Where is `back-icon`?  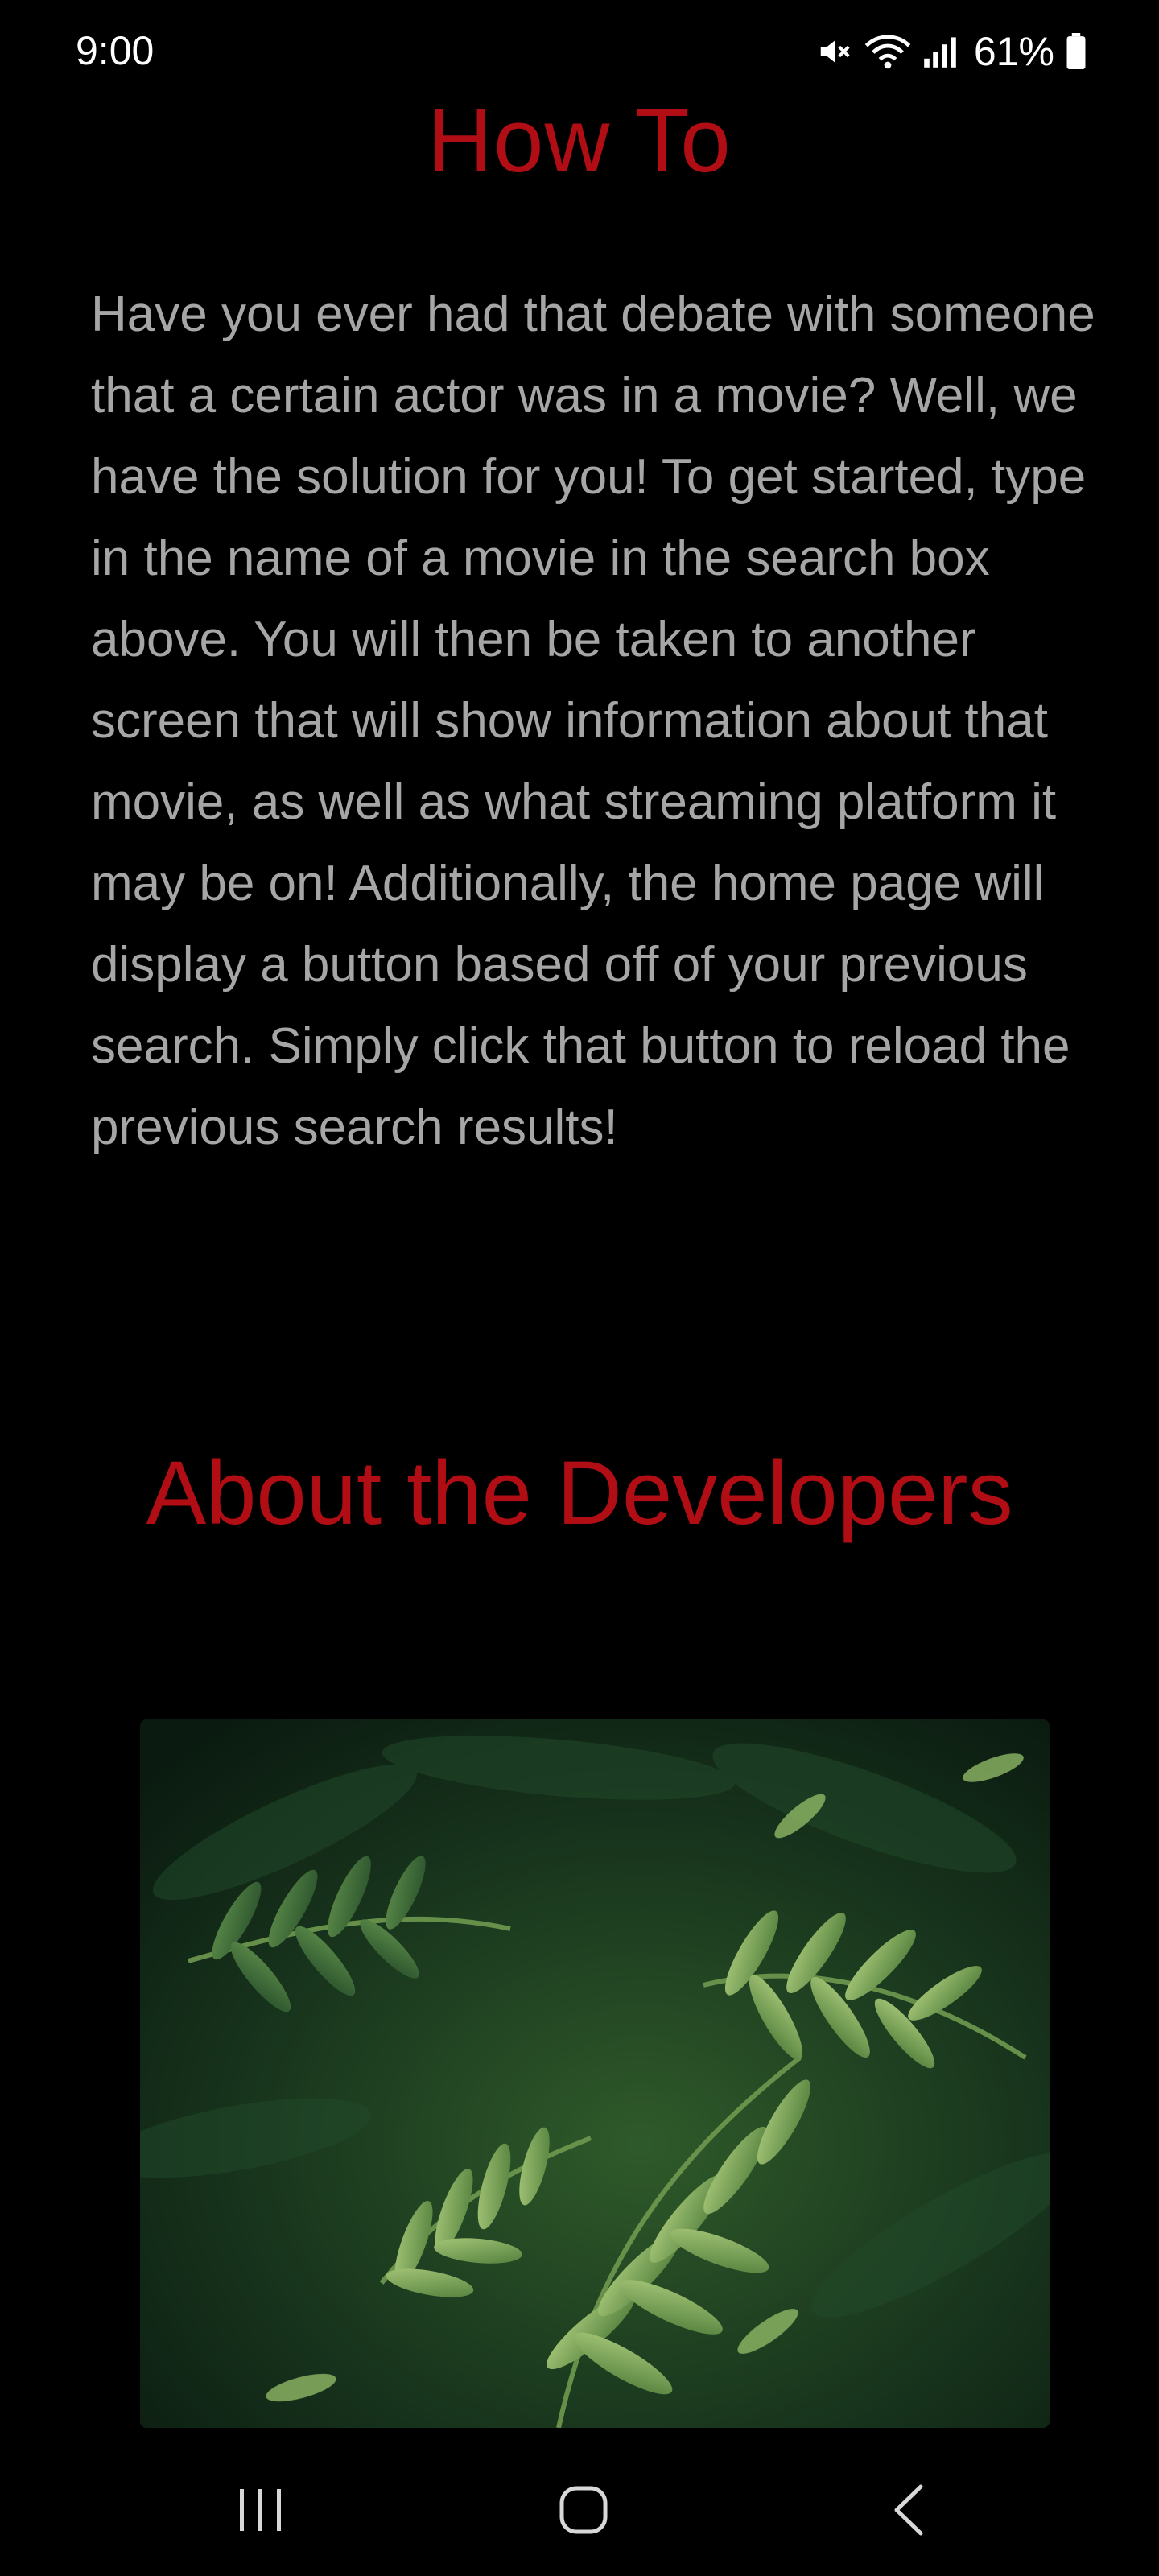
back-icon is located at coordinates (908, 2512).